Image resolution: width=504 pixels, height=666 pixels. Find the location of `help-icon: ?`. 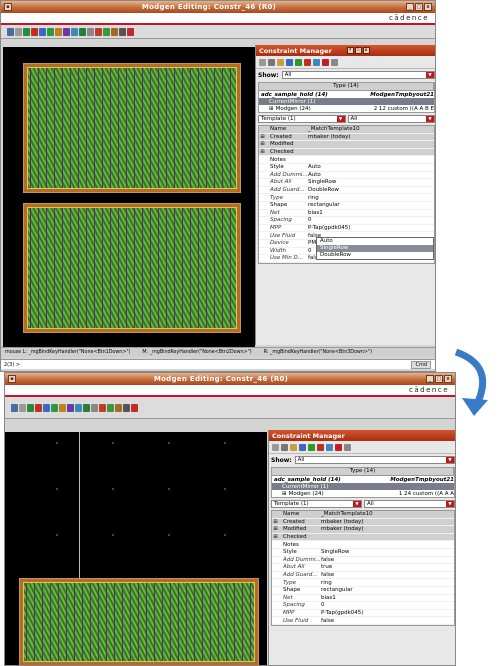

help-icon: ? is located at coordinates (350, 50).